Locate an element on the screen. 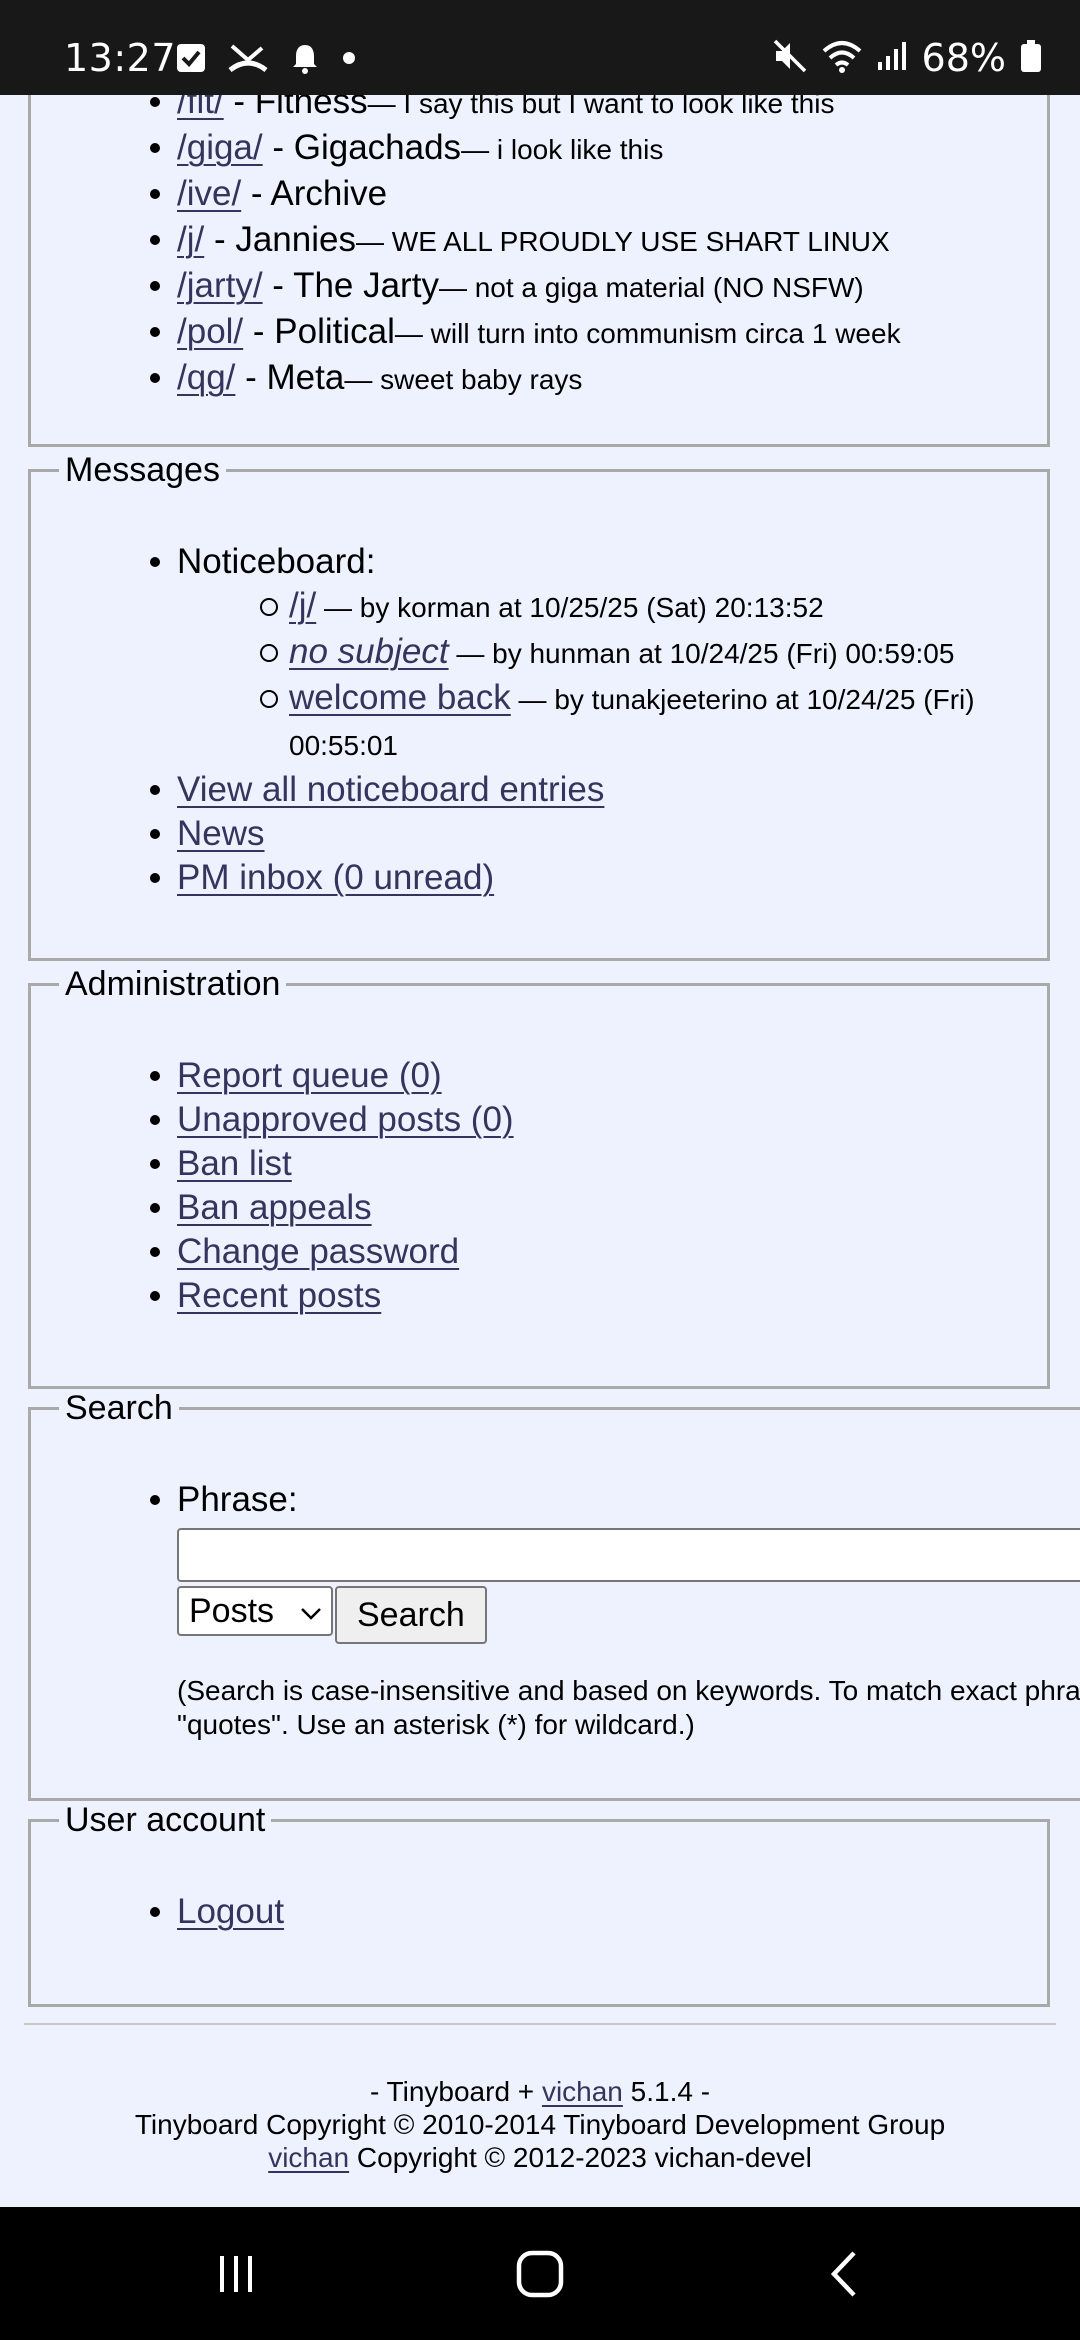  news-link: News is located at coordinates (221, 833).